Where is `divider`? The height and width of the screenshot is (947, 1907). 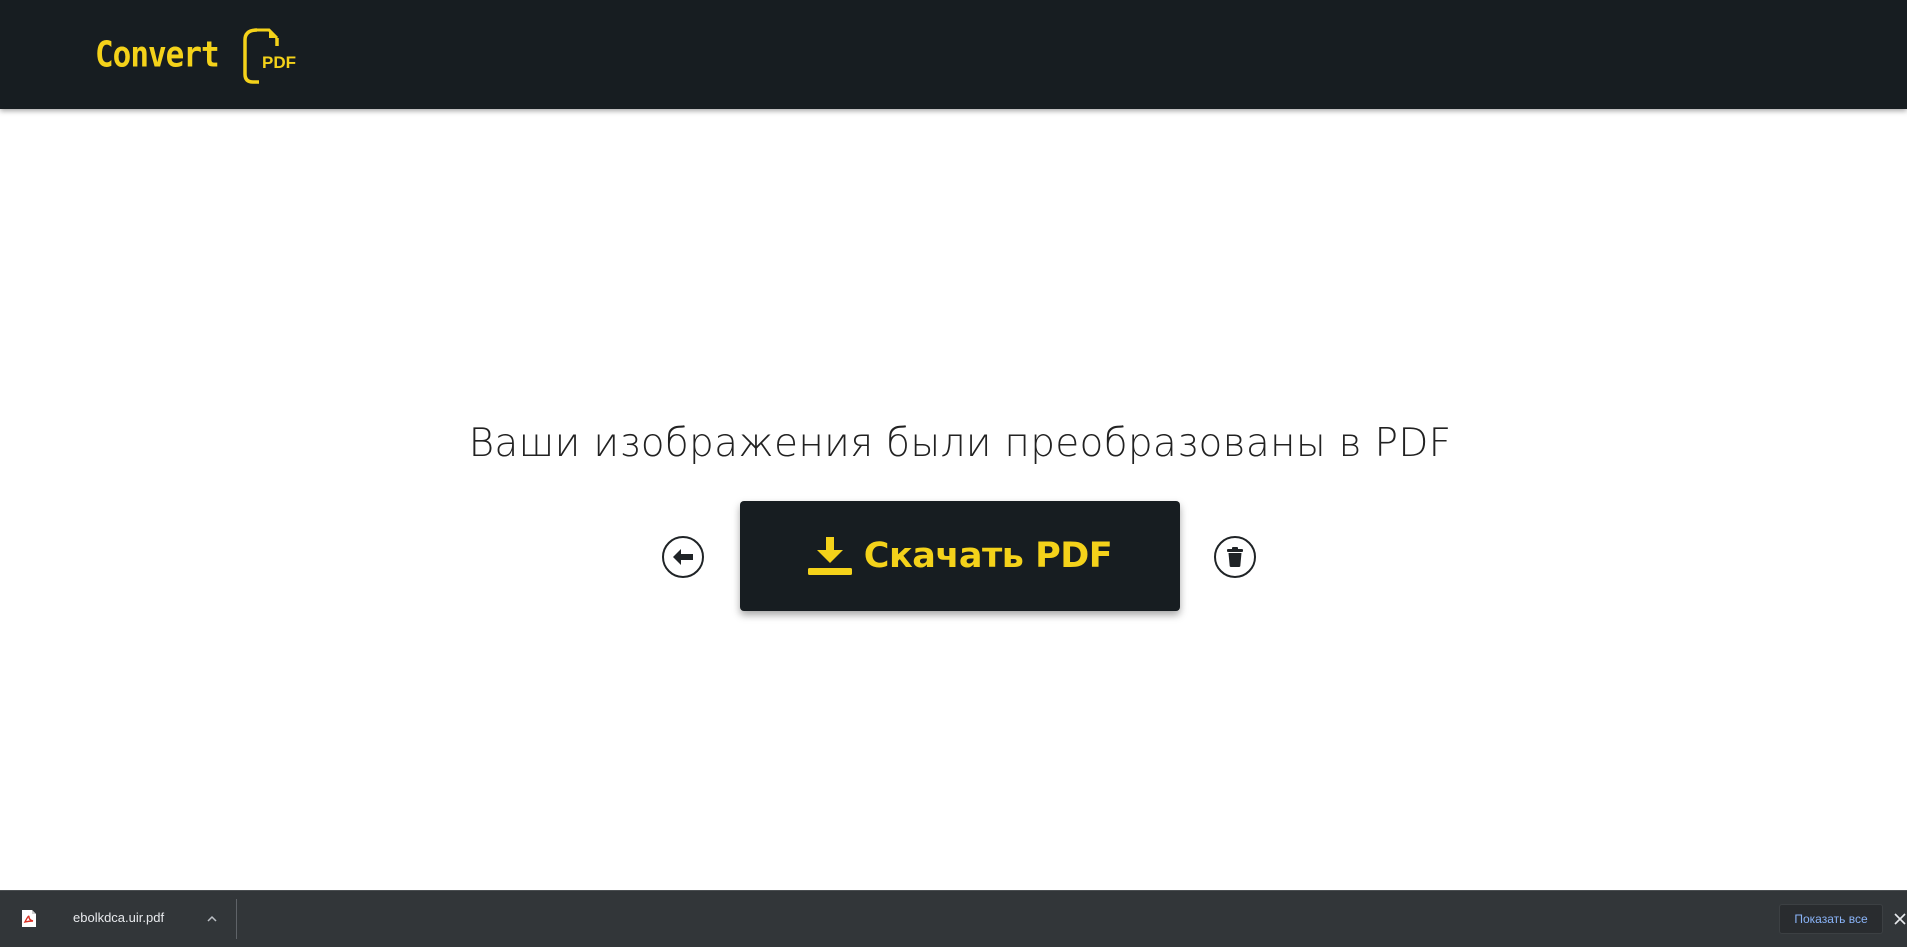
divider is located at coordinates (236, 919).